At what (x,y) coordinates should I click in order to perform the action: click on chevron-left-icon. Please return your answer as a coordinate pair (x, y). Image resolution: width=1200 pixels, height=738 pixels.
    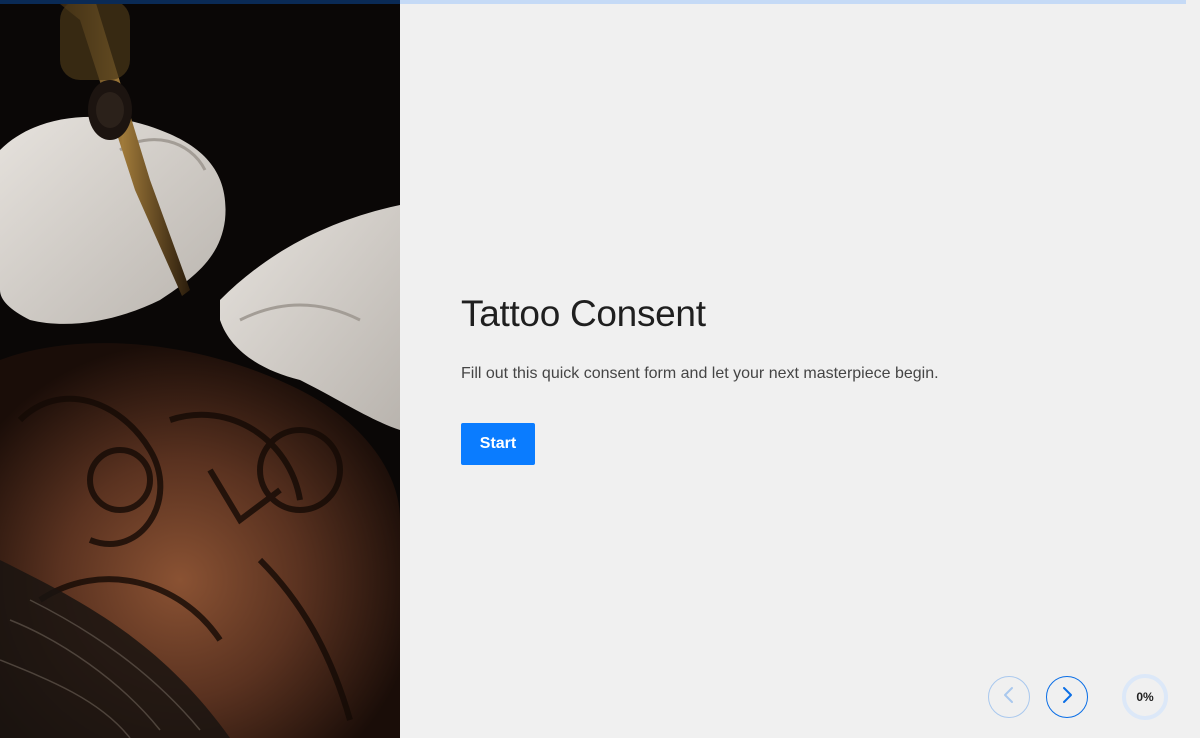
    Looking at the image, I should click on (1009, 697).